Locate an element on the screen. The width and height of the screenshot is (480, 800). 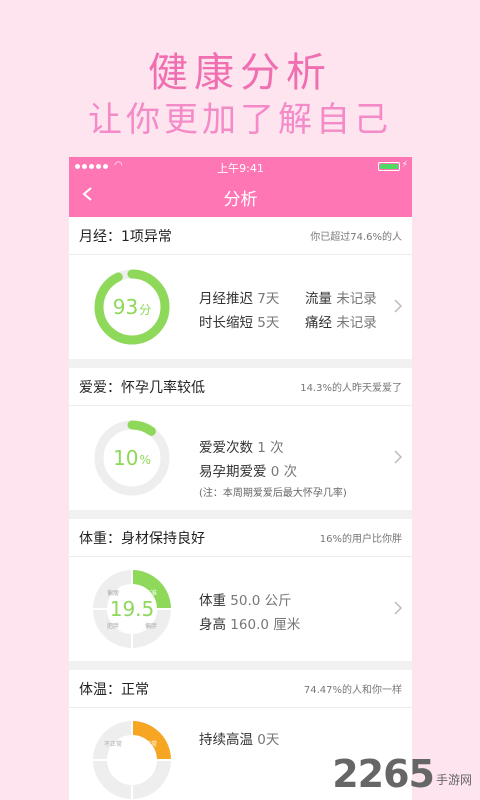
temp-label-abnormal: 不正常 is located at coordinates (113, 744).